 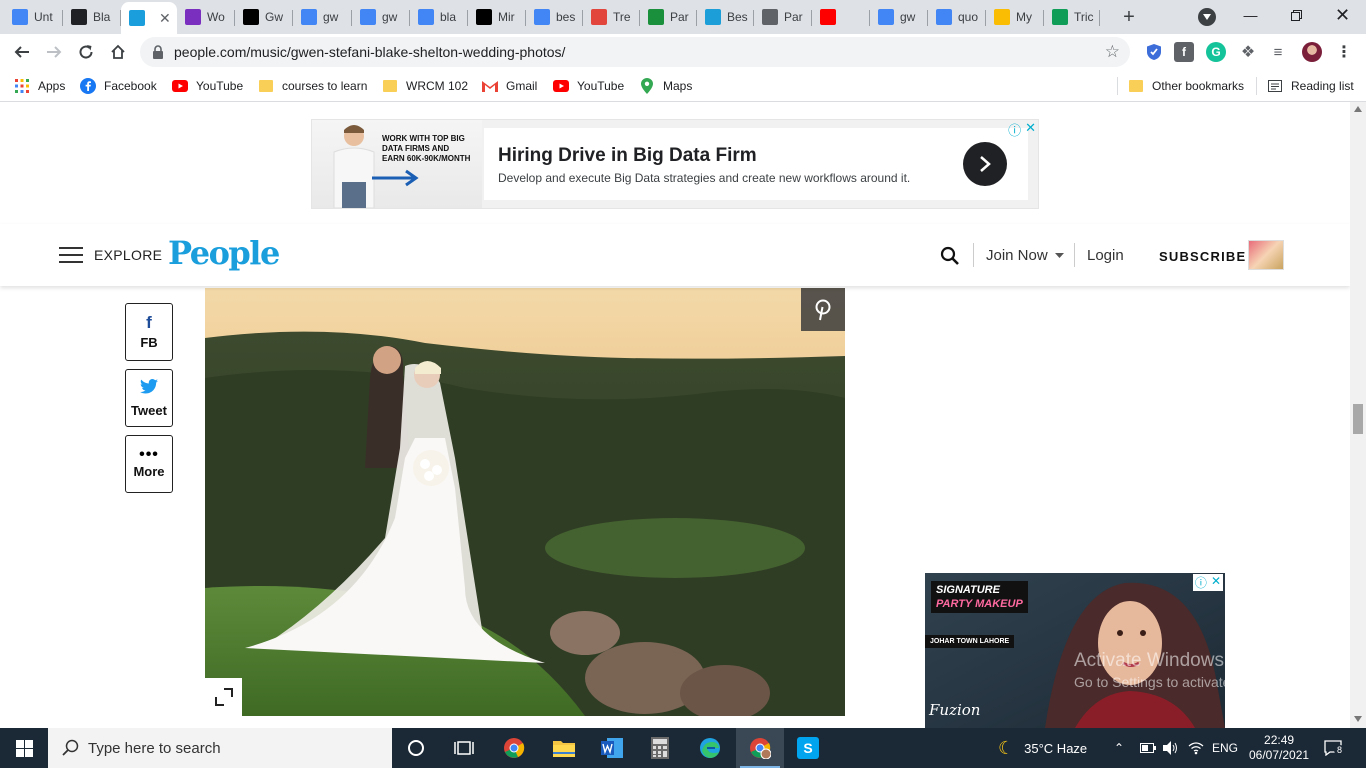 I want to click on bookmark-apps: Apps, so click(x=39, y=86).